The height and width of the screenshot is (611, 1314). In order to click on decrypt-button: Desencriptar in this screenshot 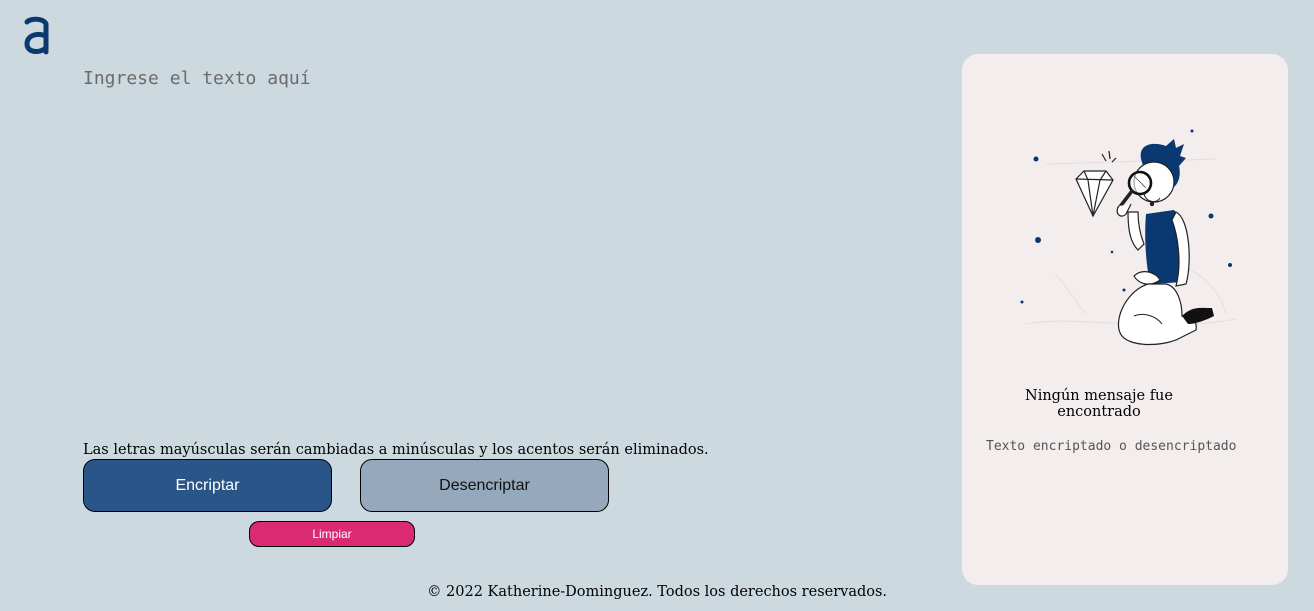, I will do `click(484, 485)`.